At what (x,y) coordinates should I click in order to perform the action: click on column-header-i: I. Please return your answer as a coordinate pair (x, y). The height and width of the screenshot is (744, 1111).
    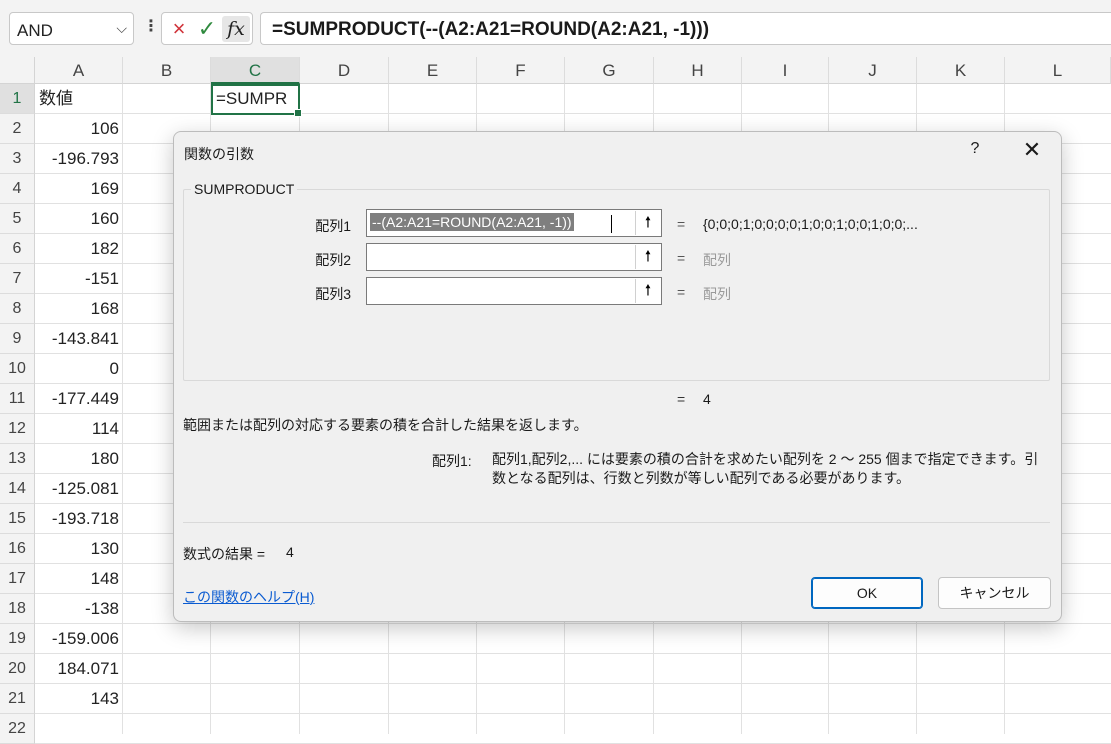
    Looking at the image, I should click on (785, 70).